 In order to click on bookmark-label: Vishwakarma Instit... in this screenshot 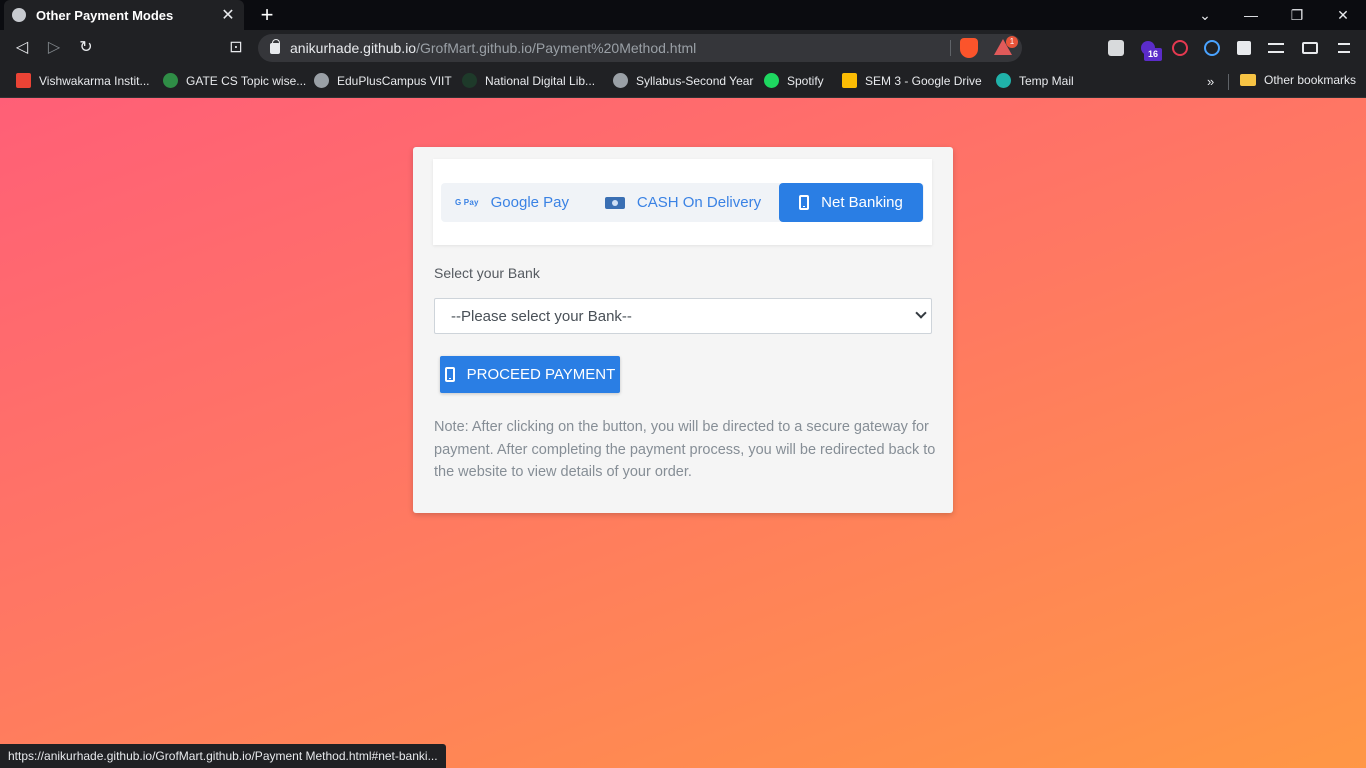, I will do `click(94, 80)`.